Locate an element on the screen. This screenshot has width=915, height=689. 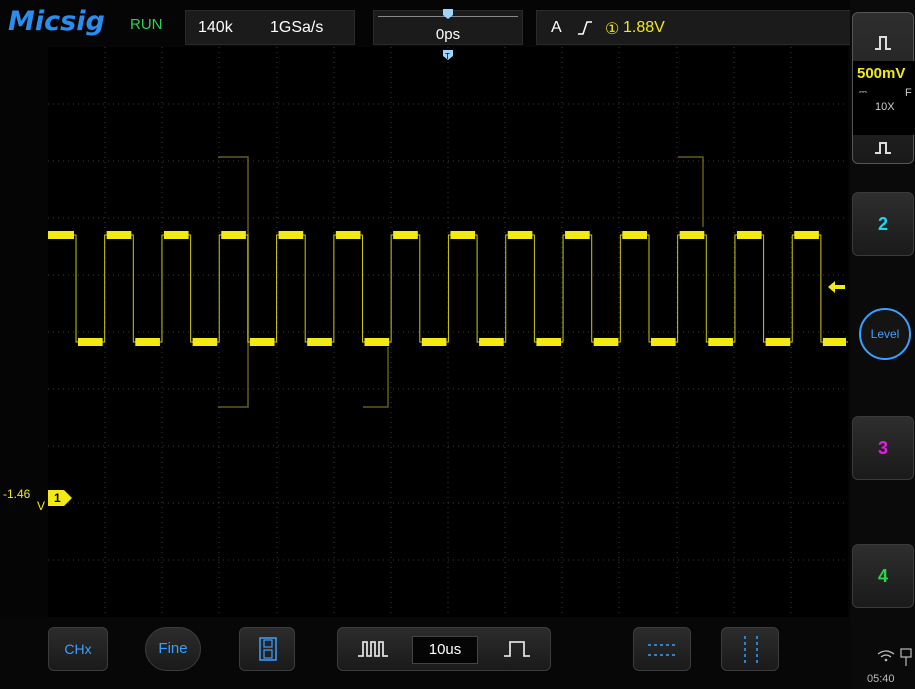
rising-edge-icon is located at coordinates (585, 28).